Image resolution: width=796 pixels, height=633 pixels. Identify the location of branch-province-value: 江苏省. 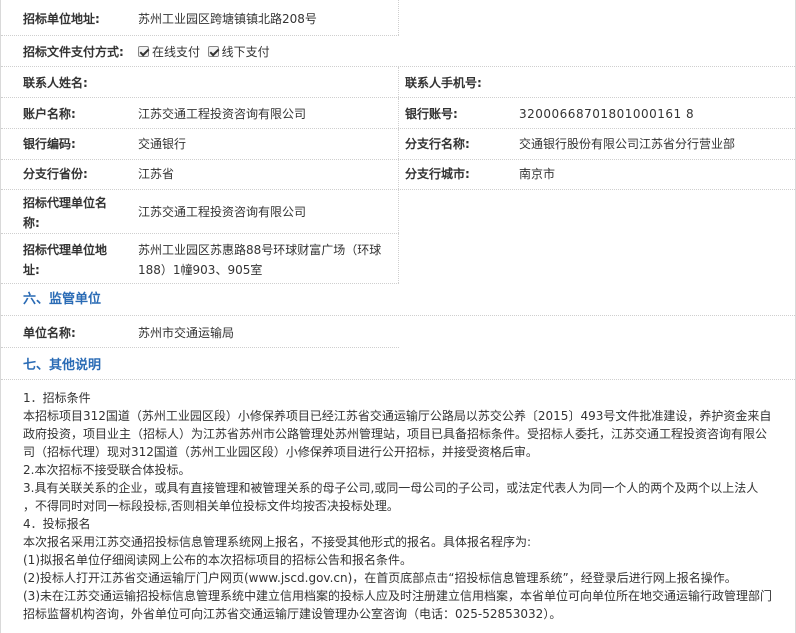
(156, 174).